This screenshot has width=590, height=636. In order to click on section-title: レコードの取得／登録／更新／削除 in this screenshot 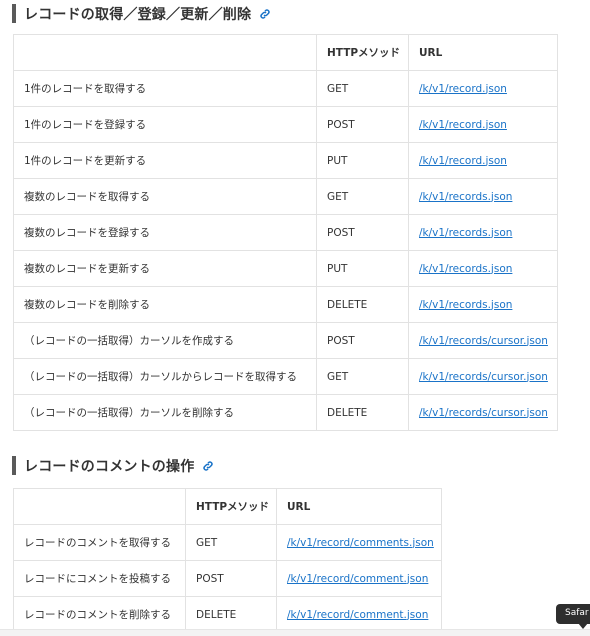, I will do `click(138, 14)`.